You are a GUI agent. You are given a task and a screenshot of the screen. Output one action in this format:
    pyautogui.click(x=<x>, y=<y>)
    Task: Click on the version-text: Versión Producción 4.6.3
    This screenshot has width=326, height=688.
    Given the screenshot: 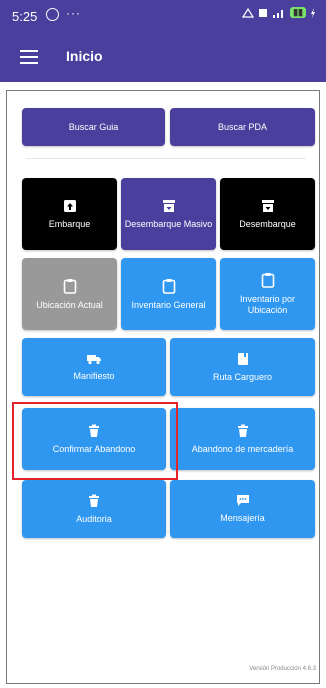 What is the action you would take?
    pyautogui.click(x=282, y=669)
    